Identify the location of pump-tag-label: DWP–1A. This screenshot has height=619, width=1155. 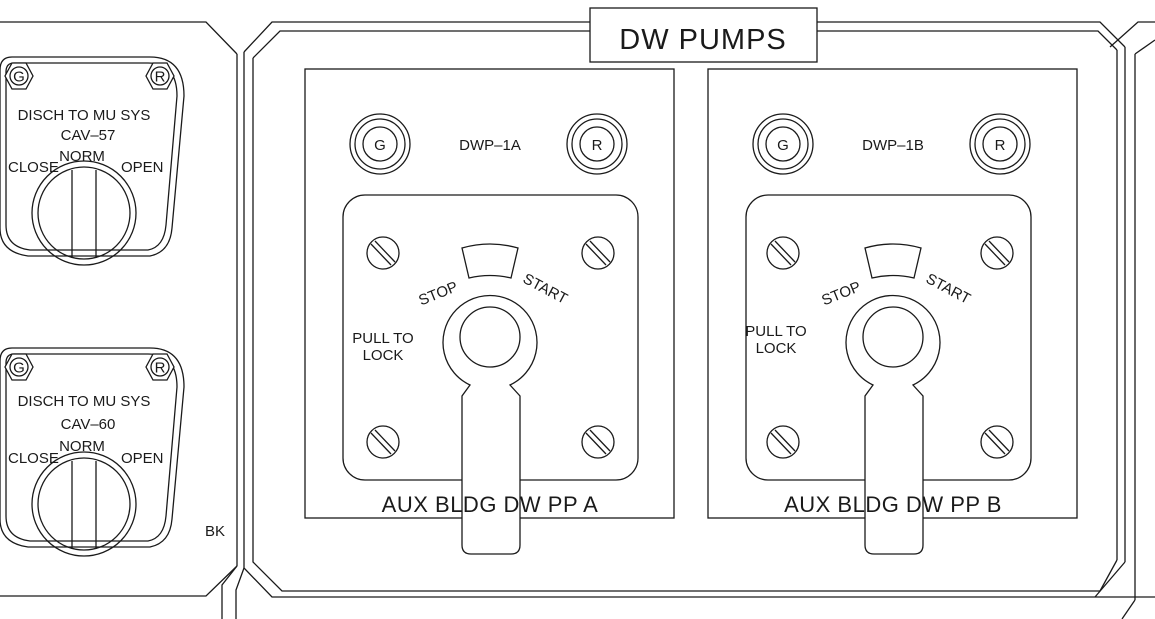
(490, 145).